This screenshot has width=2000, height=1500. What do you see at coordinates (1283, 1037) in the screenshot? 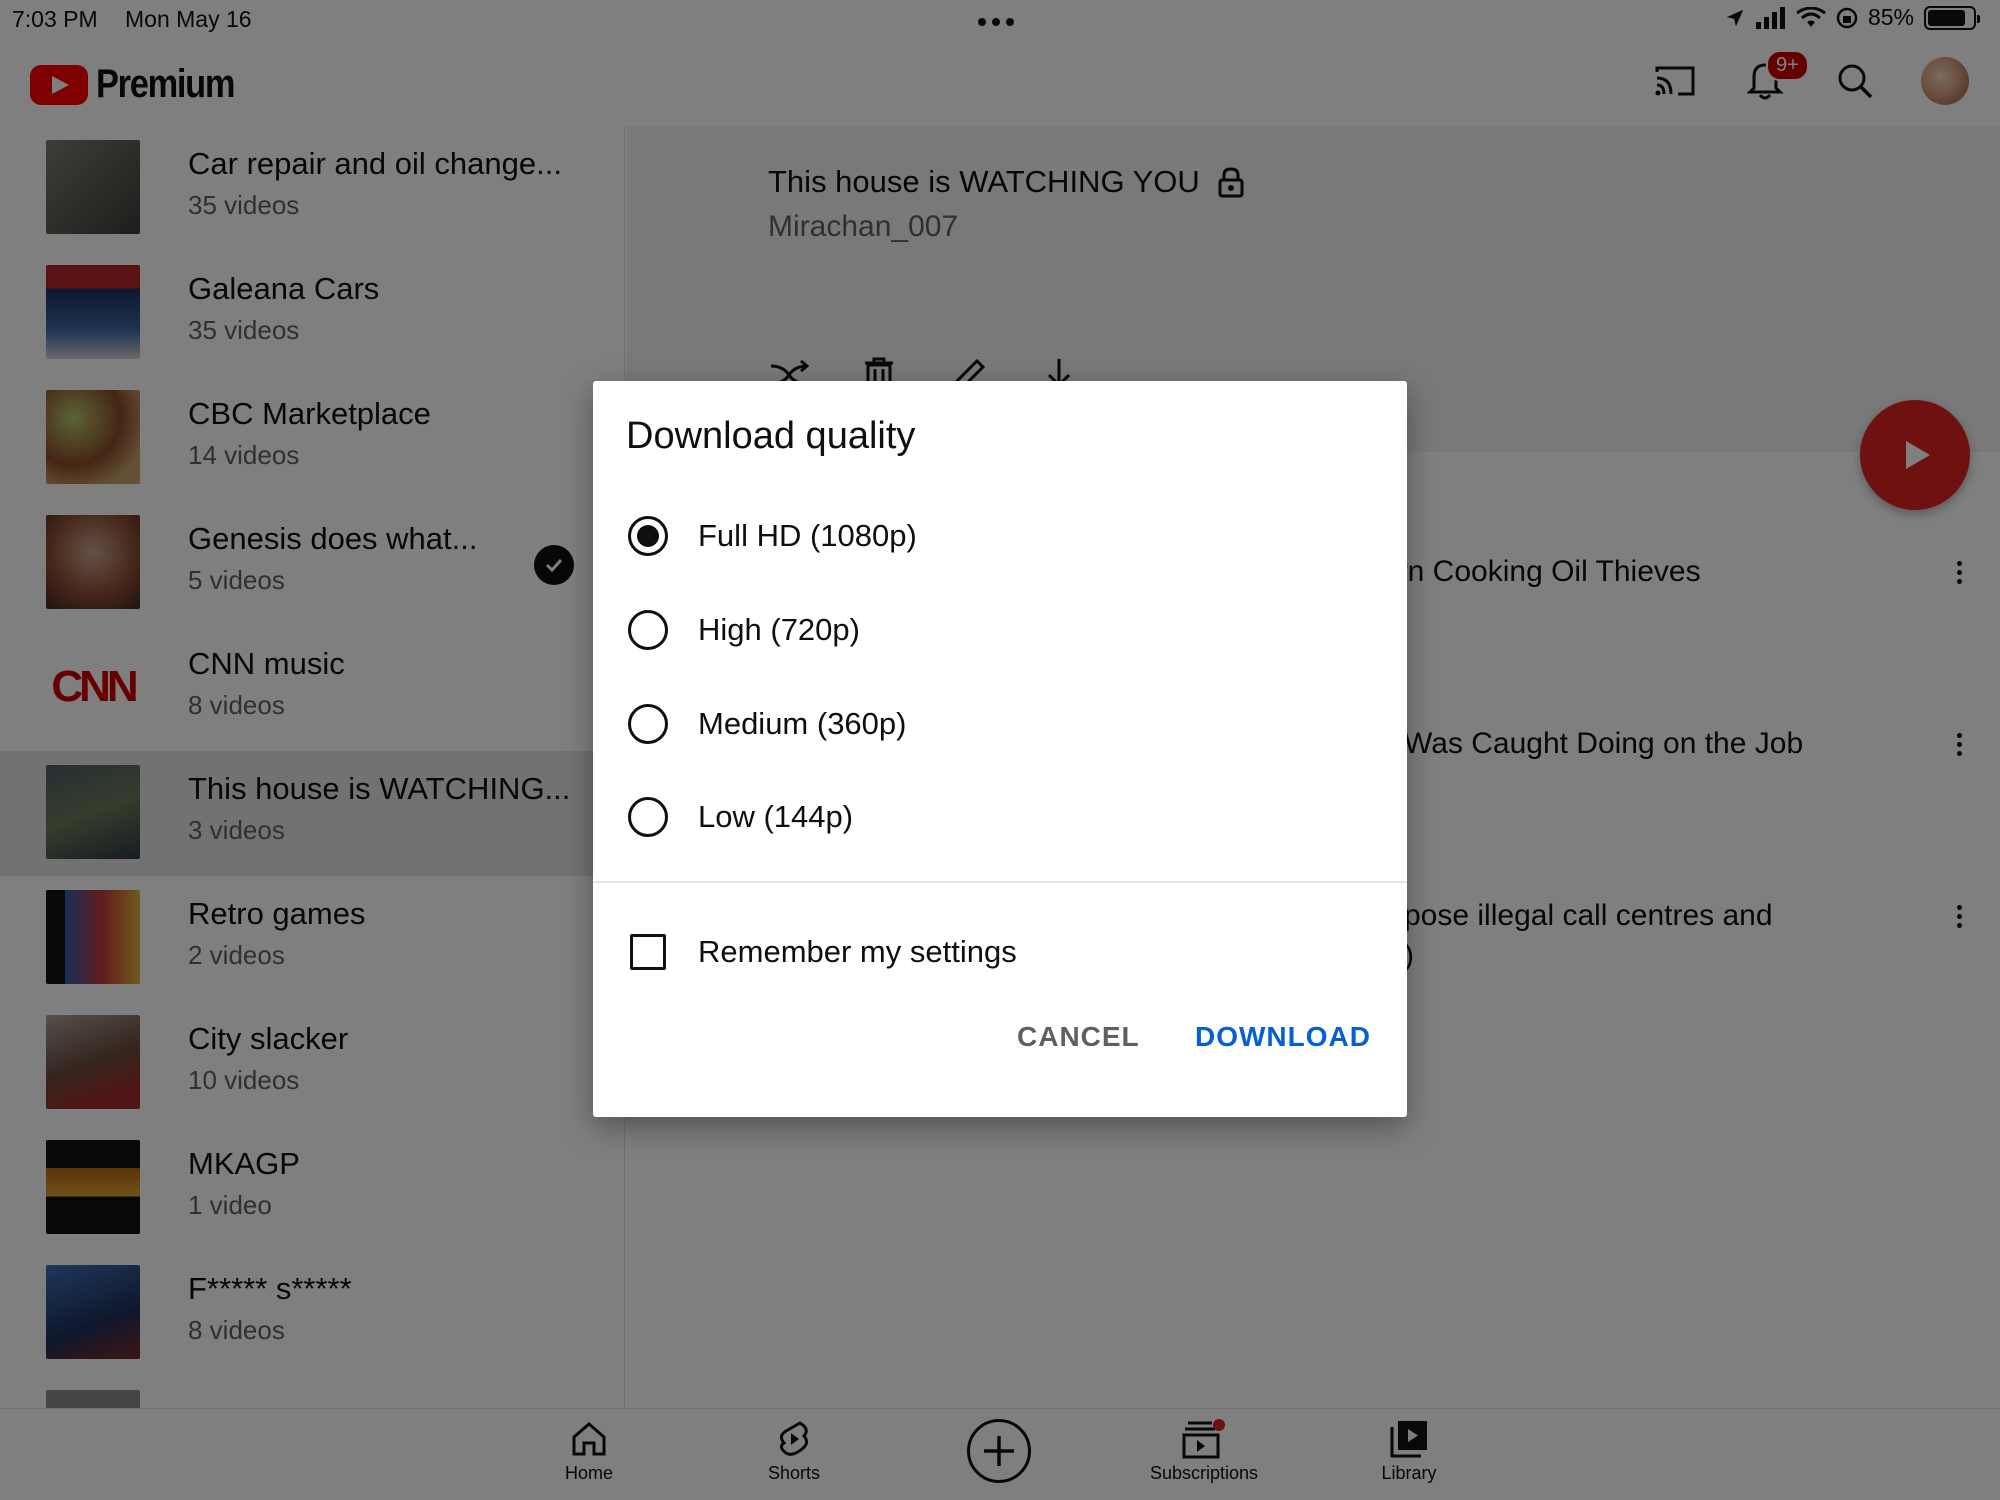
I see `download-confirm-button: DOWNLOAD` at bounding box center [1283, 1037].